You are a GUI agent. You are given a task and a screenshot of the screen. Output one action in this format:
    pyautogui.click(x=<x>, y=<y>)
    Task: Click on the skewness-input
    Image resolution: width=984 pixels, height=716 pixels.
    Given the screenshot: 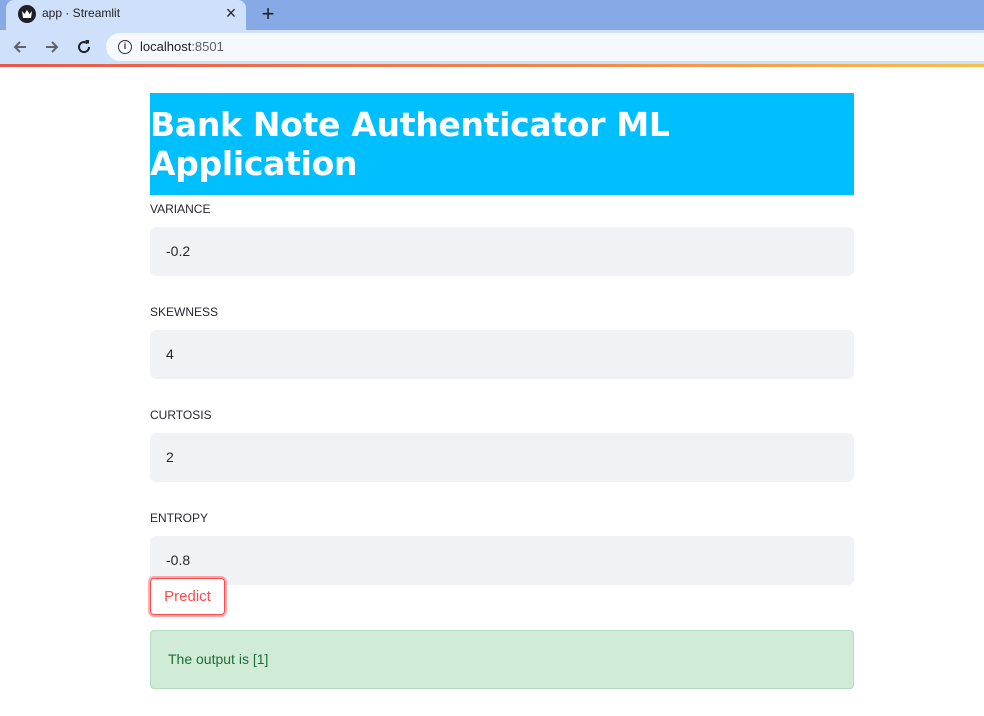 What is the action you would take?
    pyautogui.click(x=502, y=354)
    